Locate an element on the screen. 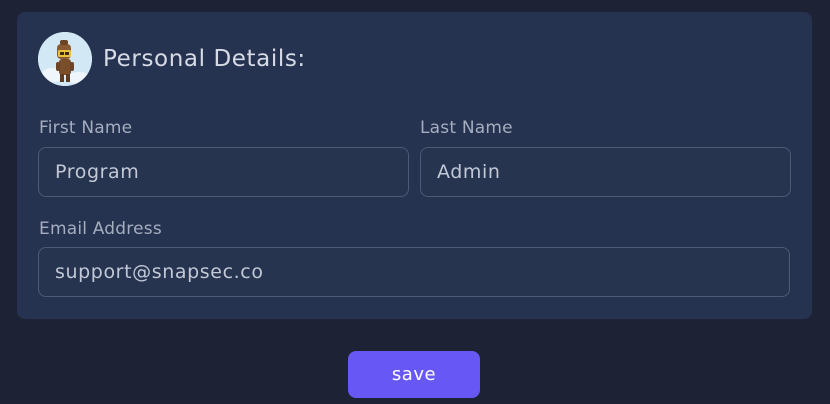 Image resolution: width=830 pixels, height=404 pixels. robot-avatar-icon is located at coordinates (65, 59).